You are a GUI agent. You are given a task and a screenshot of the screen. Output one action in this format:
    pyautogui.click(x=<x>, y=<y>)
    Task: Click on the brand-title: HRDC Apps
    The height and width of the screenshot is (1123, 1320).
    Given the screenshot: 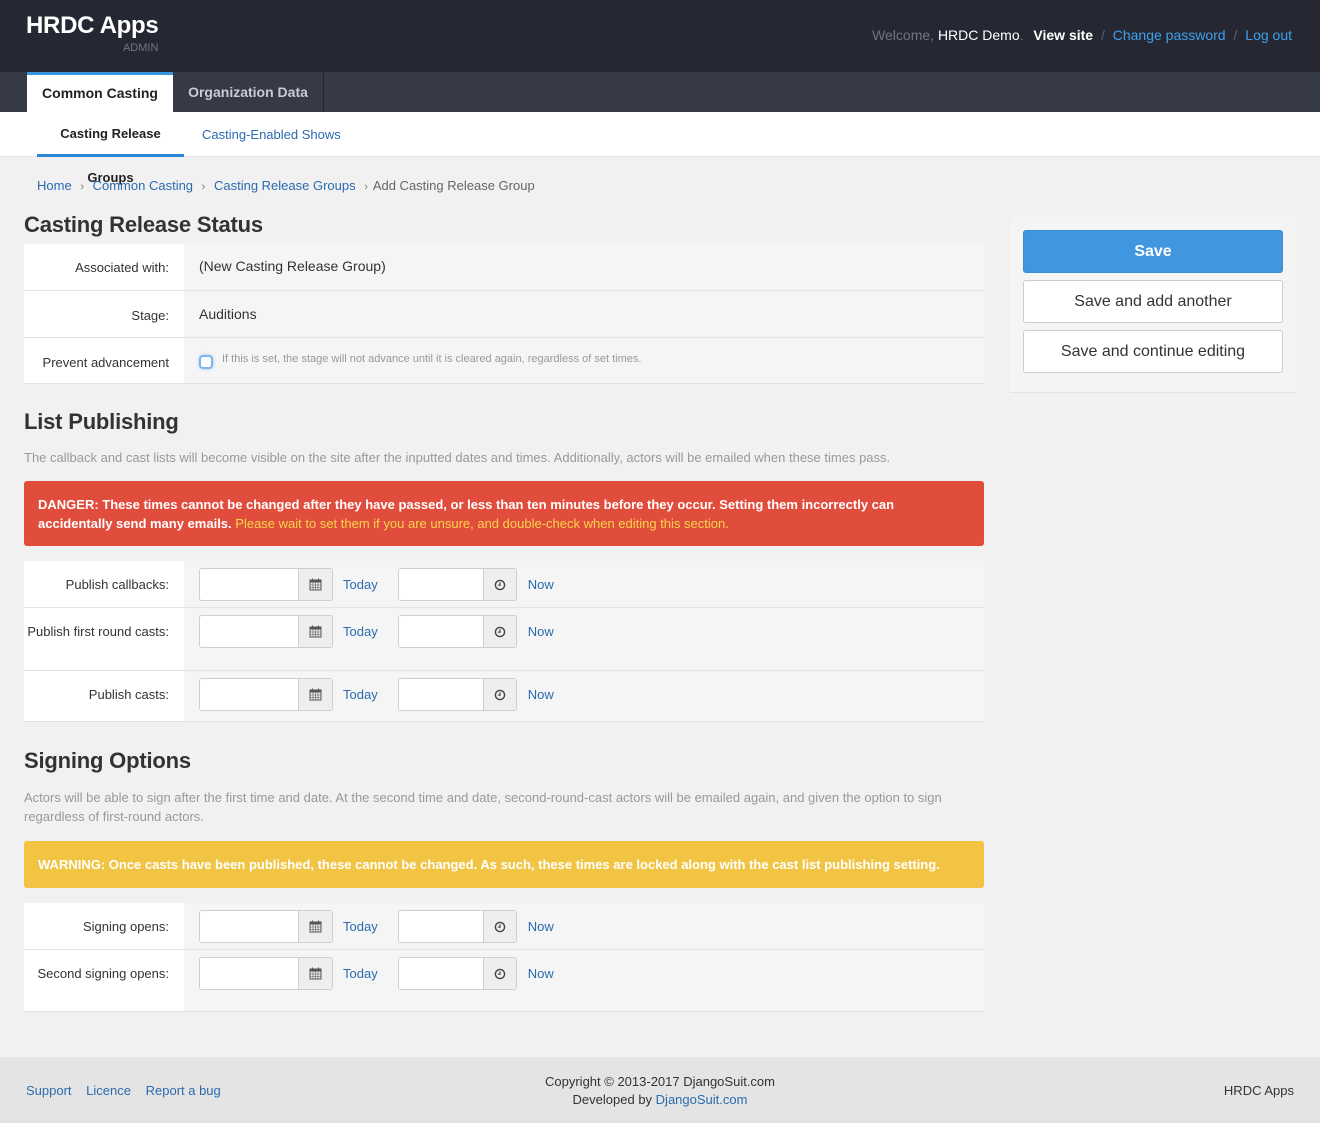 What is the action you would take?
    pyautogui.click(x=92, y=26)
    